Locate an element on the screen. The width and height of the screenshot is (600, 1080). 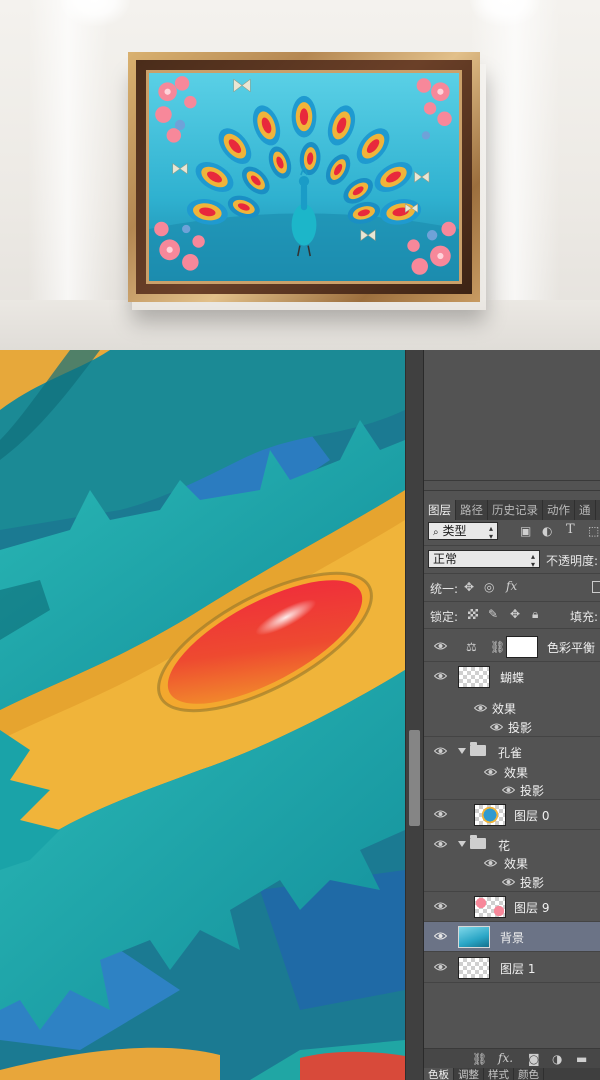
tab-actions: 动作 is located at coordinates (559, 510).